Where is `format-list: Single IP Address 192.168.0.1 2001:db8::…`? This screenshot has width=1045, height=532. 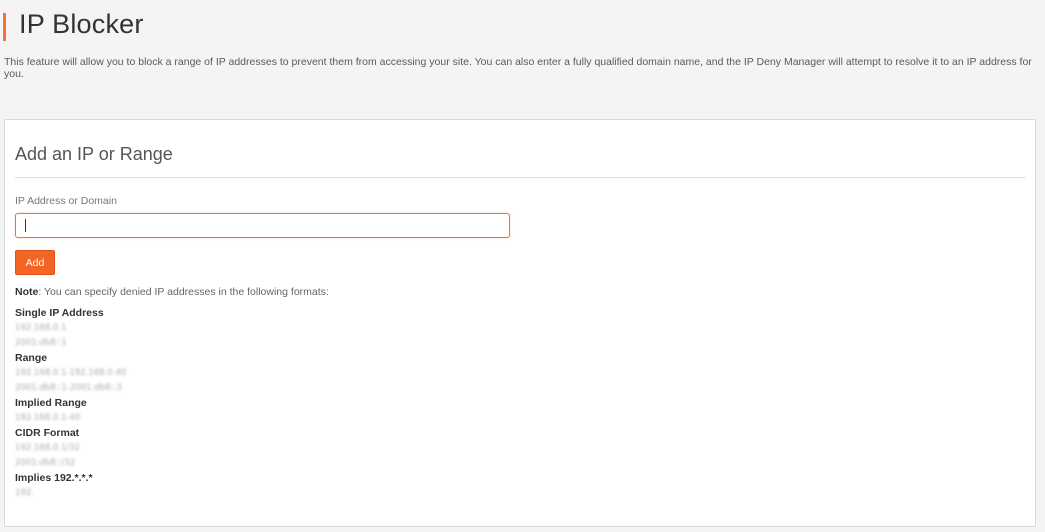 format-list: Single IP Address 192.168.0.1 2001:db8::… is located at coordinates (215, 403).